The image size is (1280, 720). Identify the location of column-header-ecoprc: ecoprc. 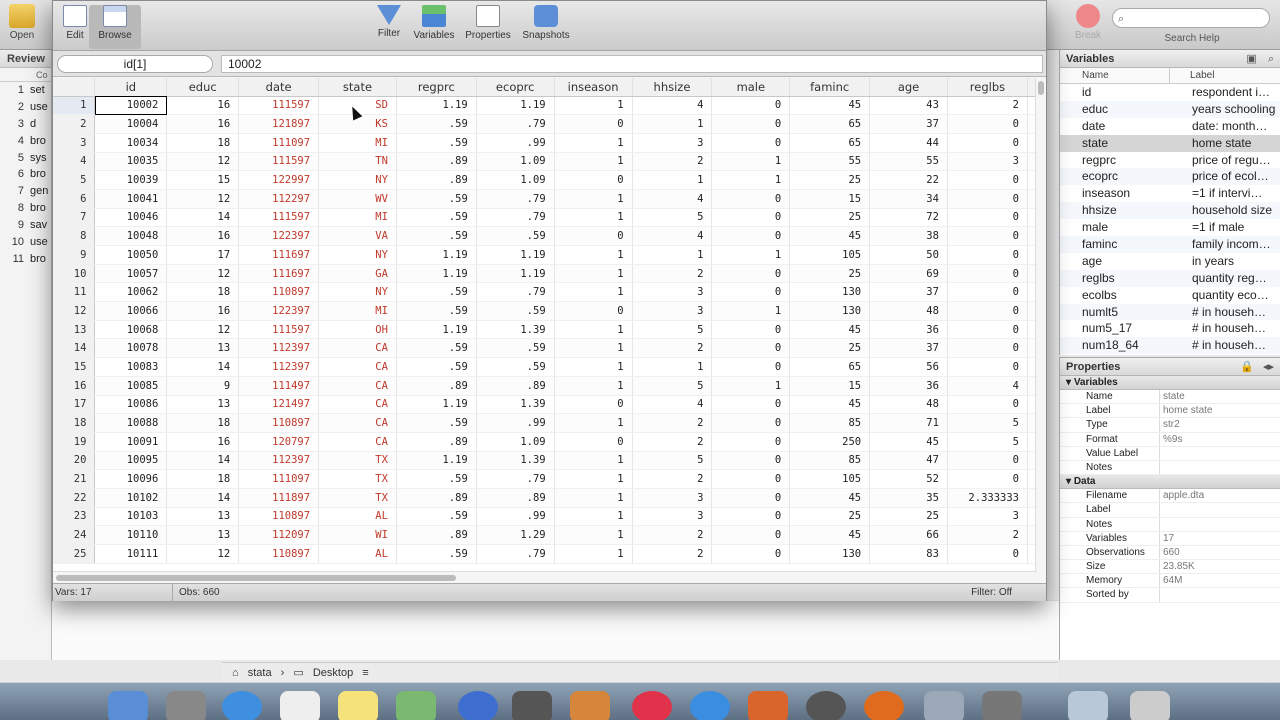
(515, 87).